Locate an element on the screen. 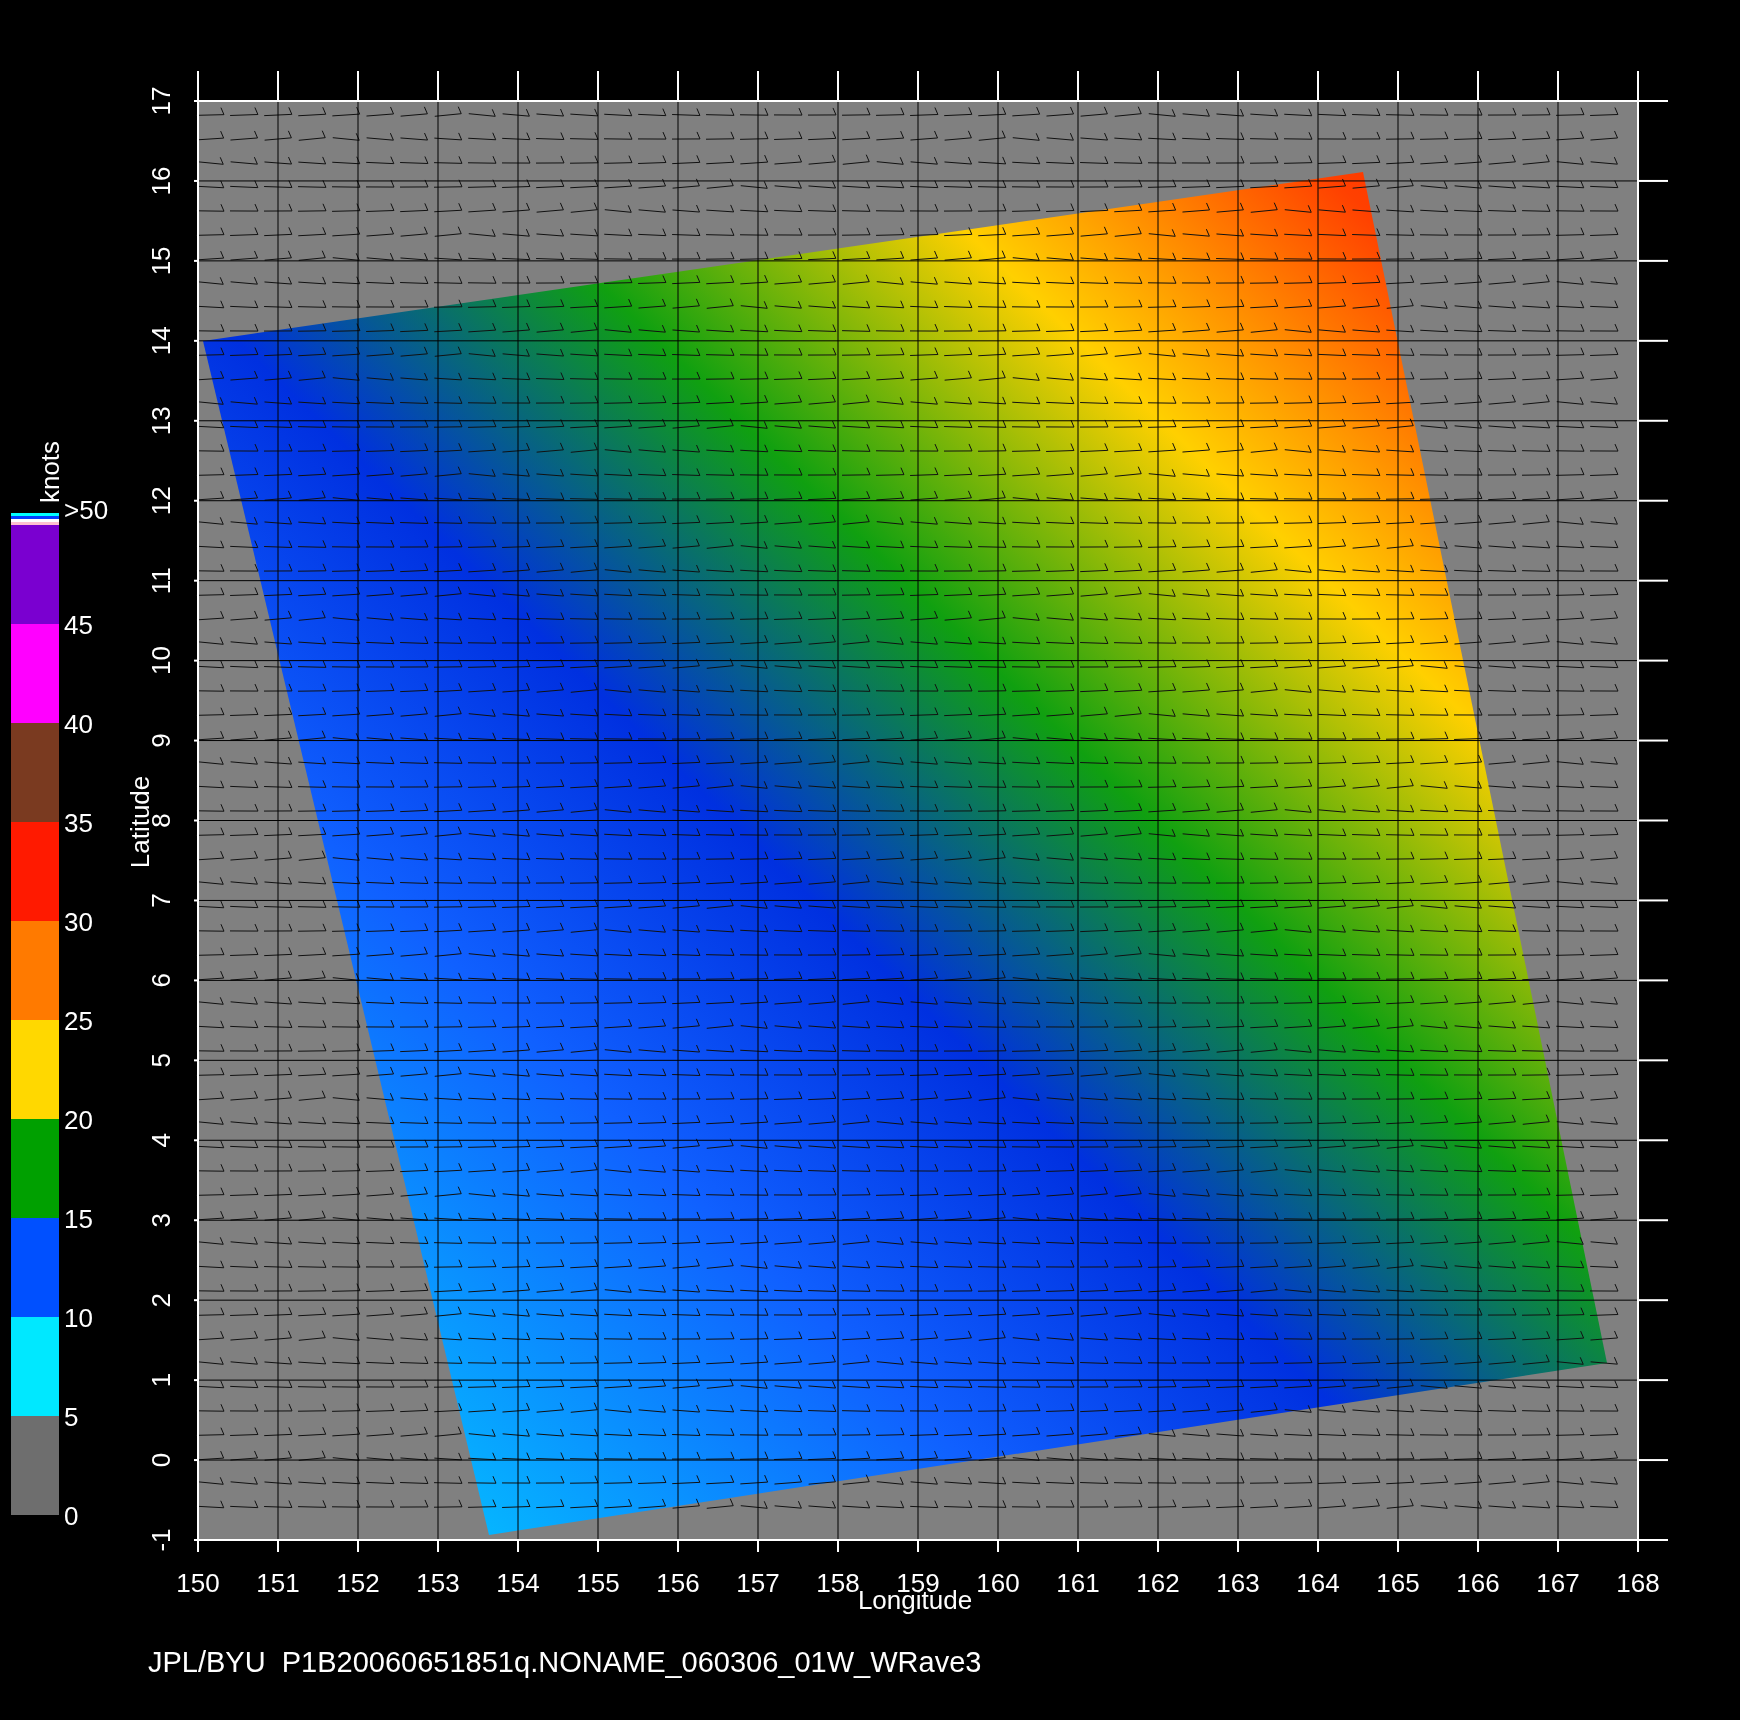 The image size is (1740, 1720). x-tick-label: 154 is located at coordinates (518, 1583).